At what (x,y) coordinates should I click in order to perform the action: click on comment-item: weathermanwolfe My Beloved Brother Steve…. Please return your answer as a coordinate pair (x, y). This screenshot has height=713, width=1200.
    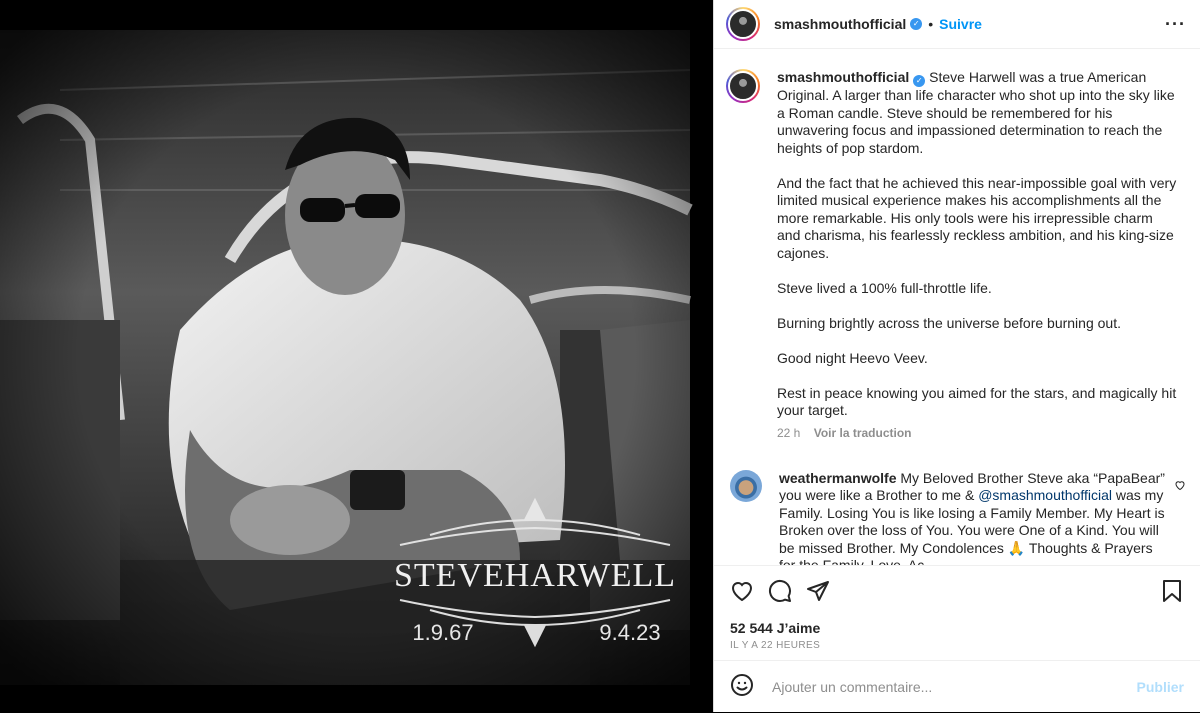
    Looking at the image, I should click on (957, 504).